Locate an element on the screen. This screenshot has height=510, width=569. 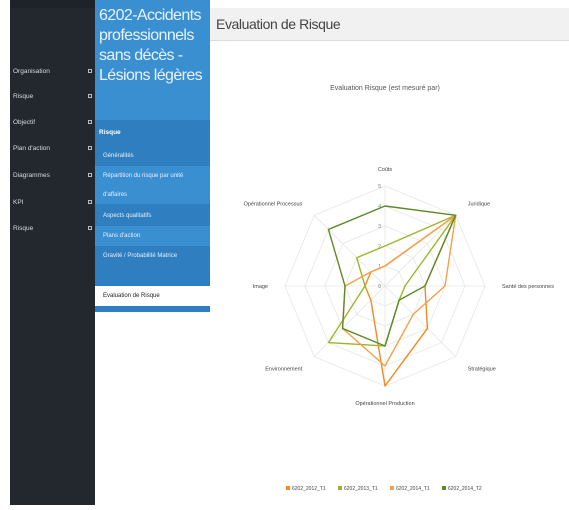
submenu-item-evaluation: Evaluation de Risque is located at coordinates (152, 296).